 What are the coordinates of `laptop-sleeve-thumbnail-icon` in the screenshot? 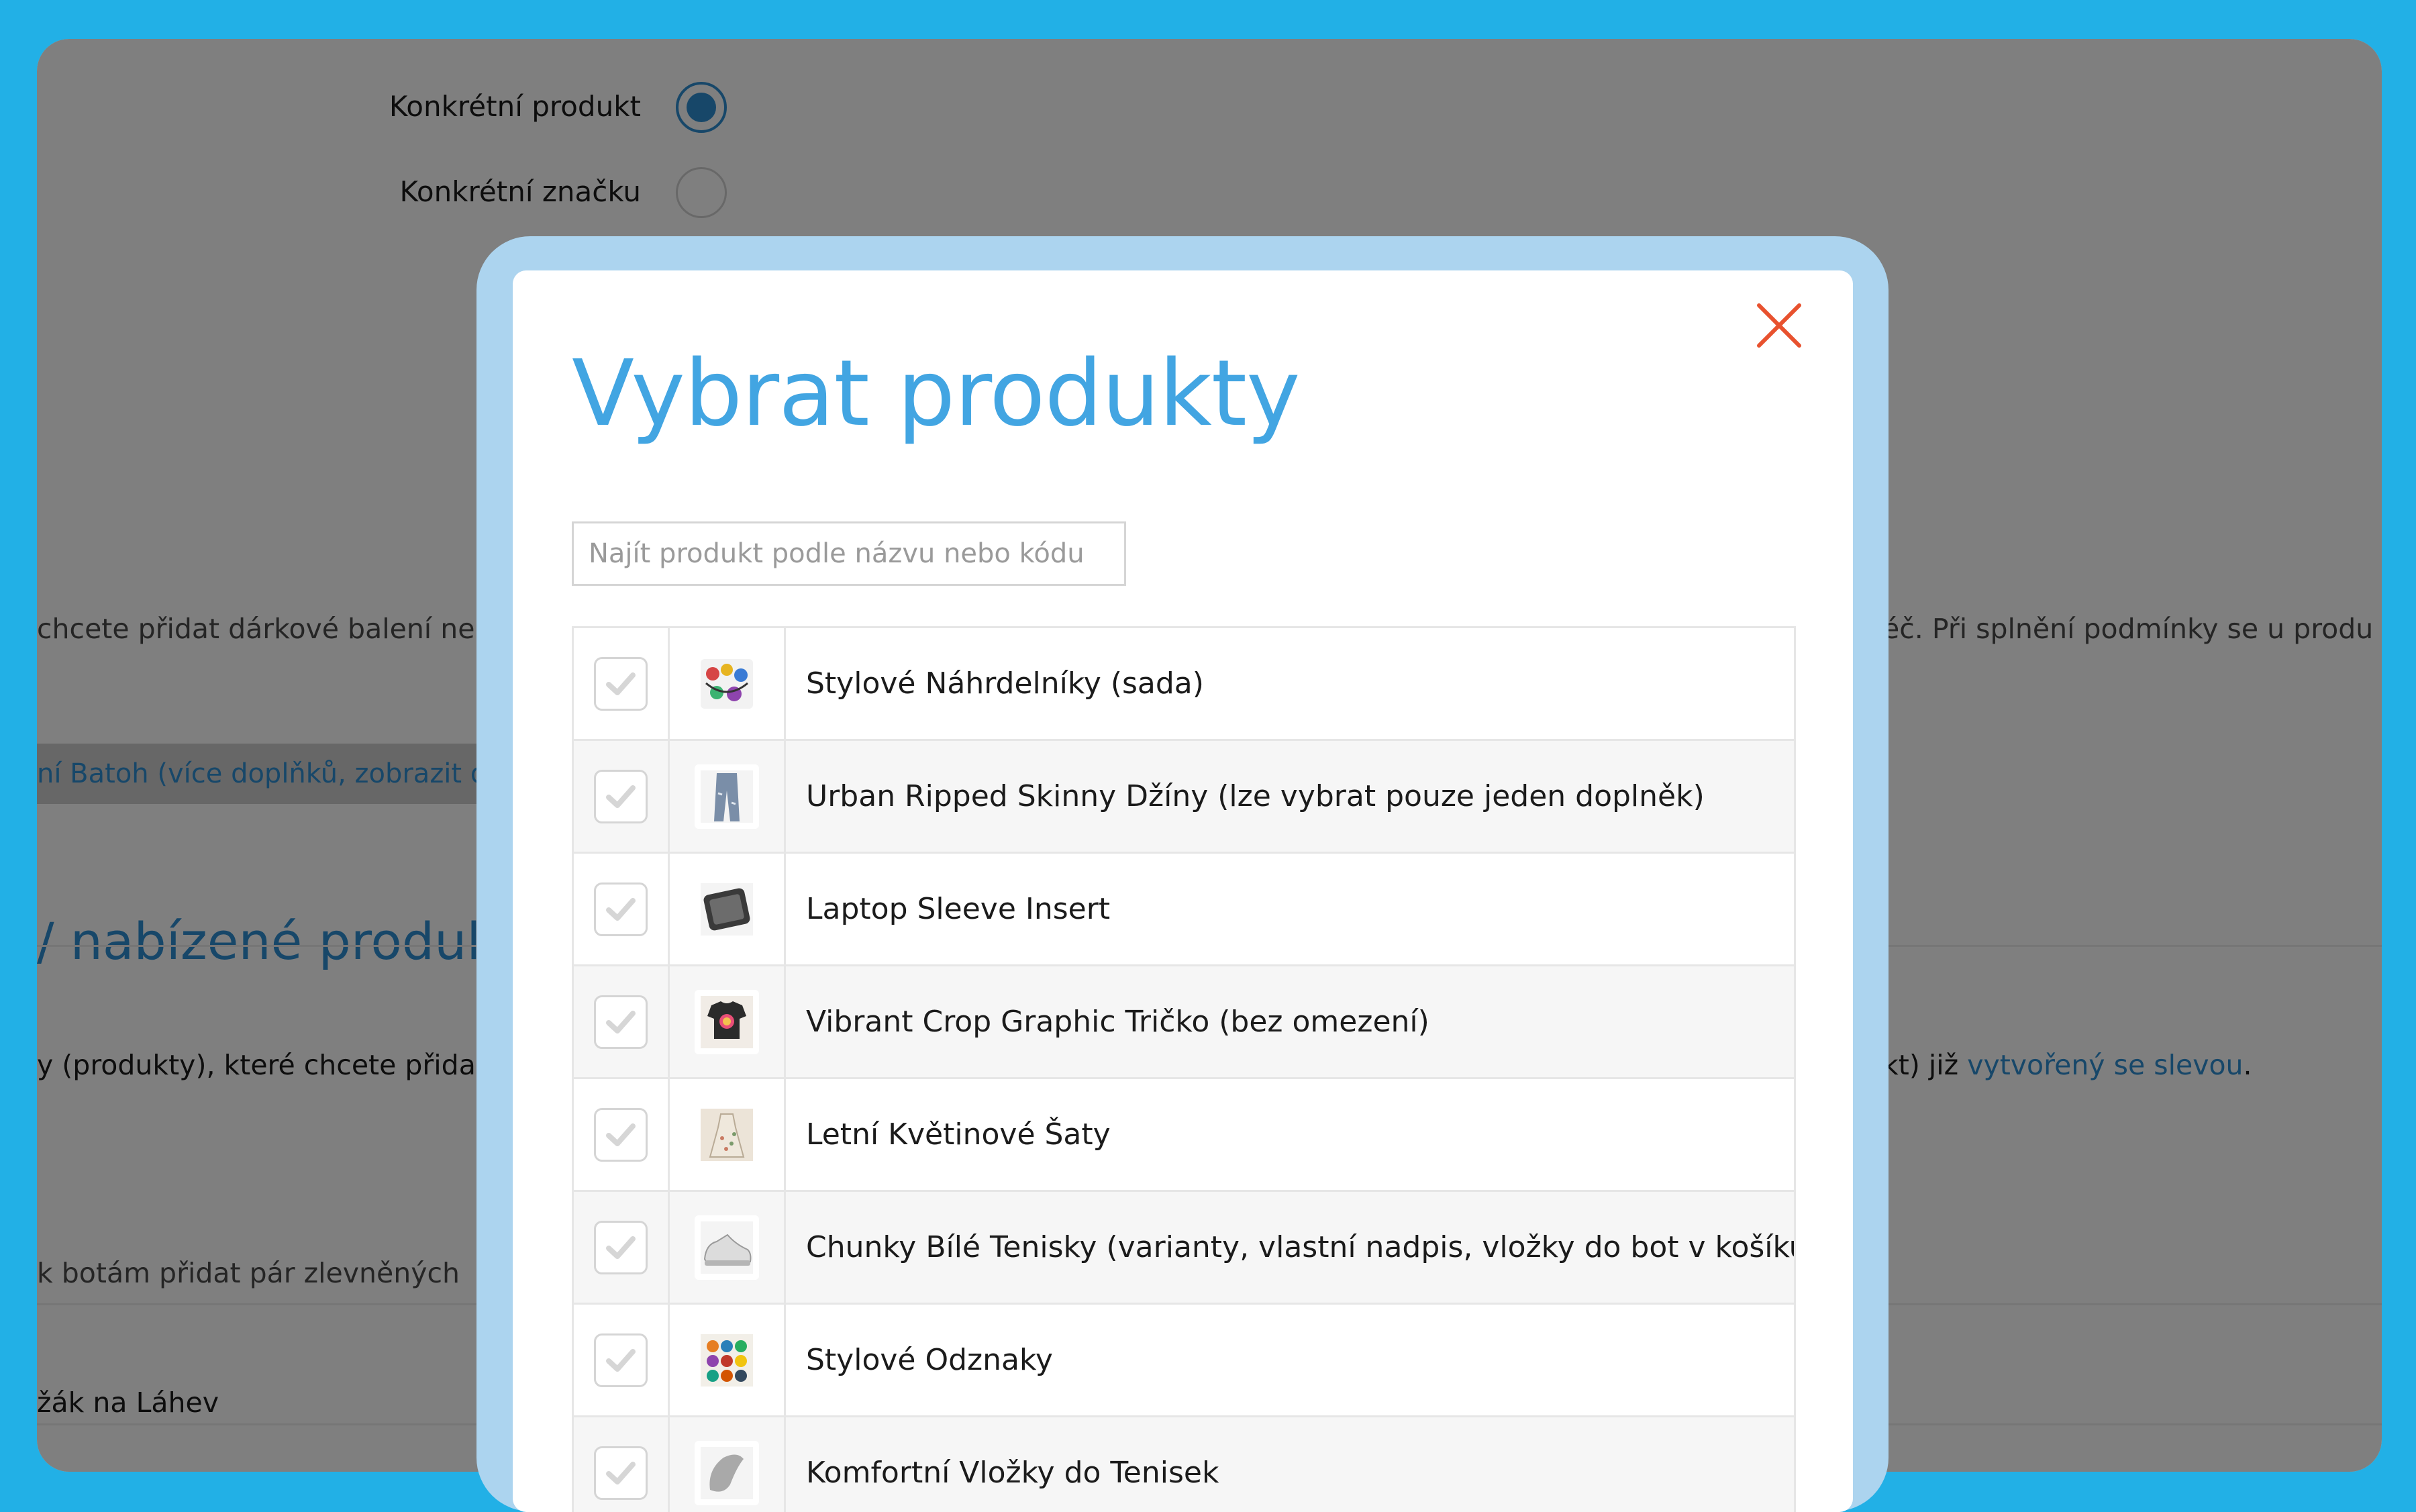 It's located at (727, 909).